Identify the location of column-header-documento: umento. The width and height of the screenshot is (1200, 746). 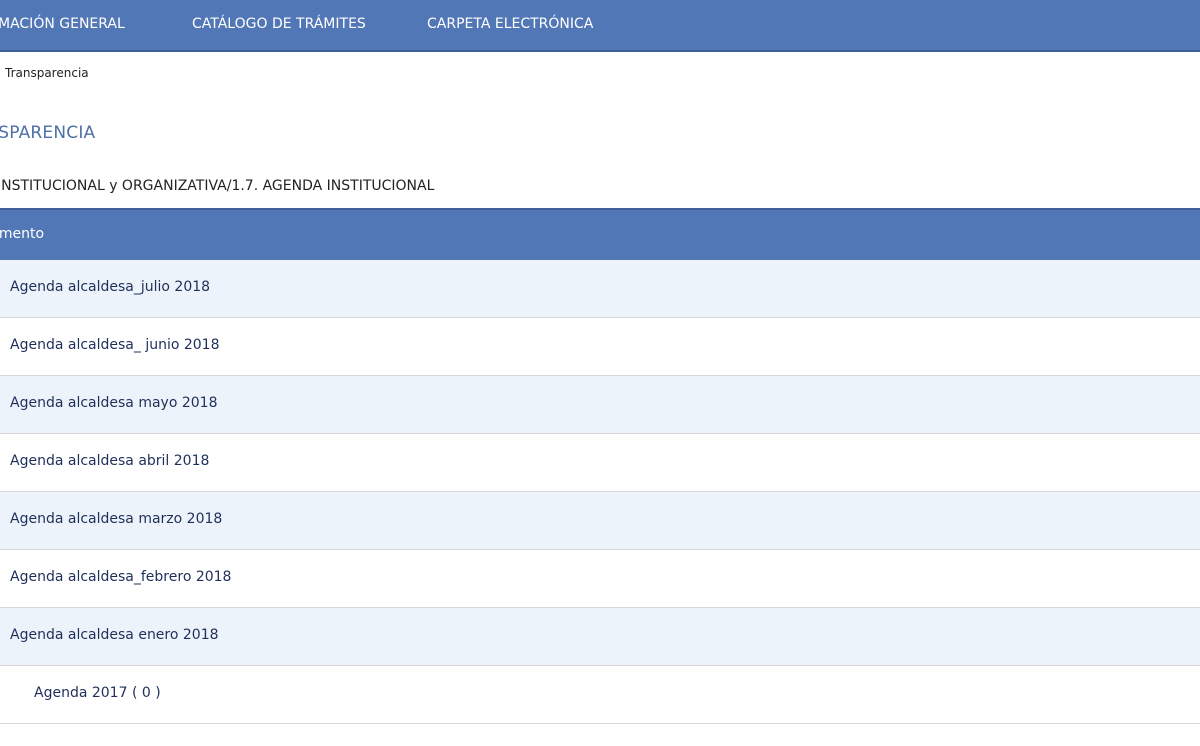
(22, 234).